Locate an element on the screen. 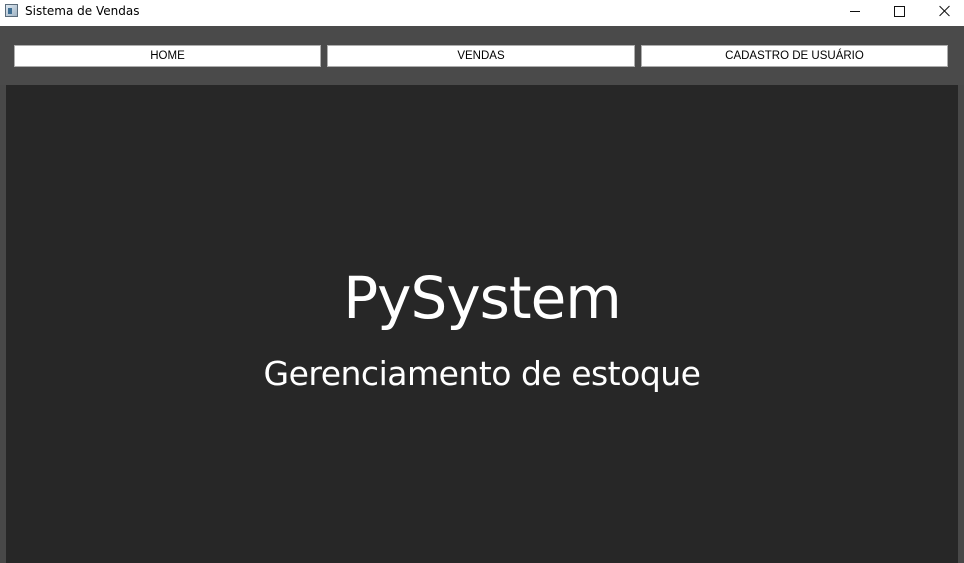 The width and height of the screenshot is (964, 563). maximize-icon is located at coordinates (899, 11).